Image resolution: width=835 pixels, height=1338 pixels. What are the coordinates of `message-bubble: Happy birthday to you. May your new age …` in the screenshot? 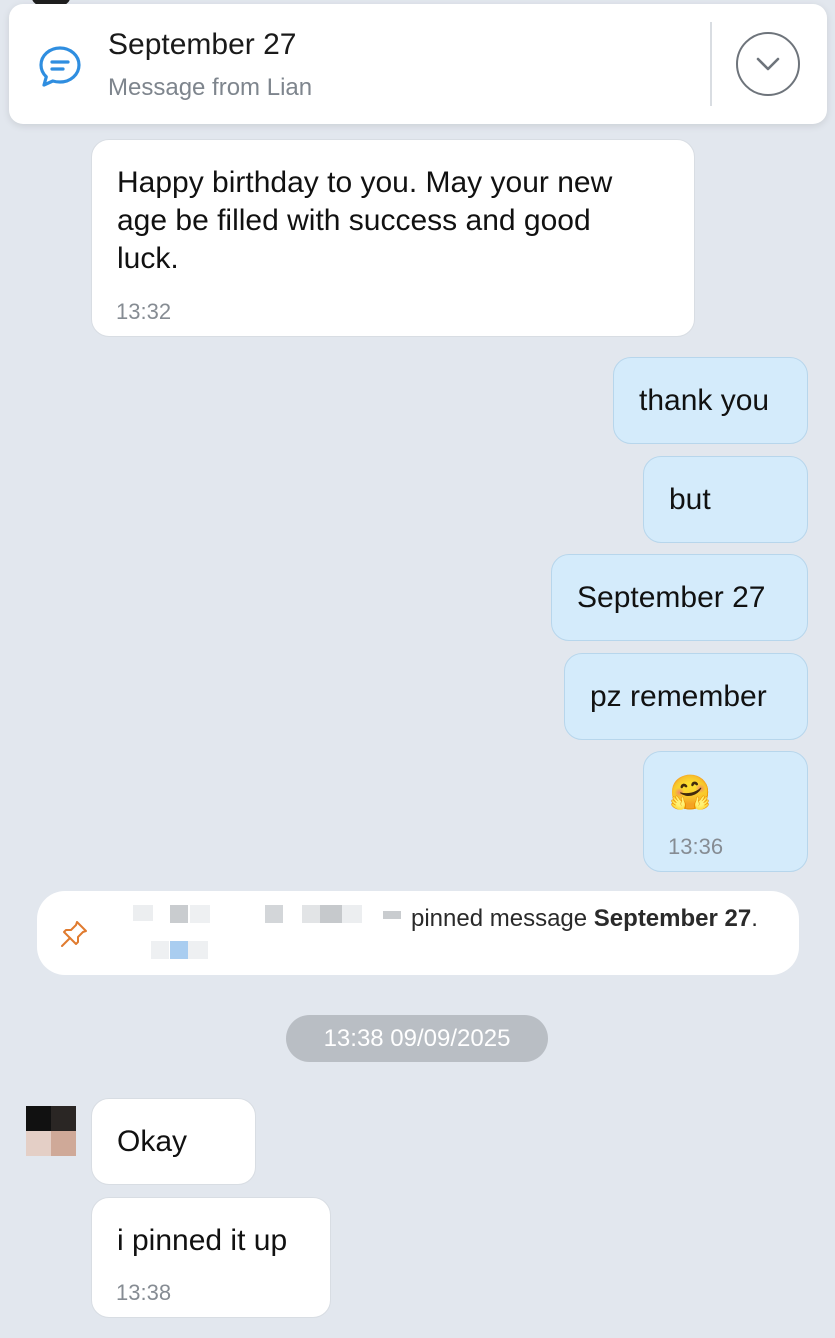 It's located at (393, 238).